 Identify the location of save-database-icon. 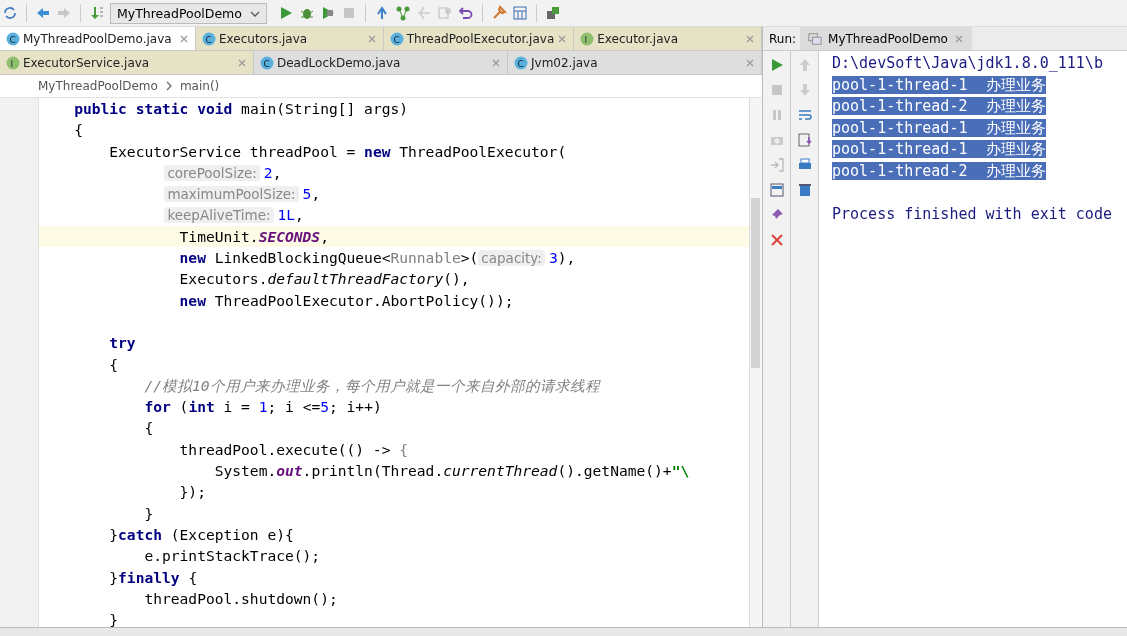
(552, 13).